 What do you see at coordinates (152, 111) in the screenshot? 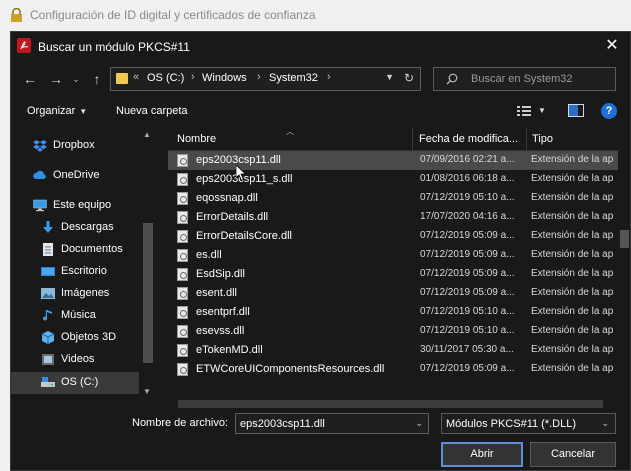
I see `new-folder-button: Nueva carpeta` at bounding box center [152, 111].